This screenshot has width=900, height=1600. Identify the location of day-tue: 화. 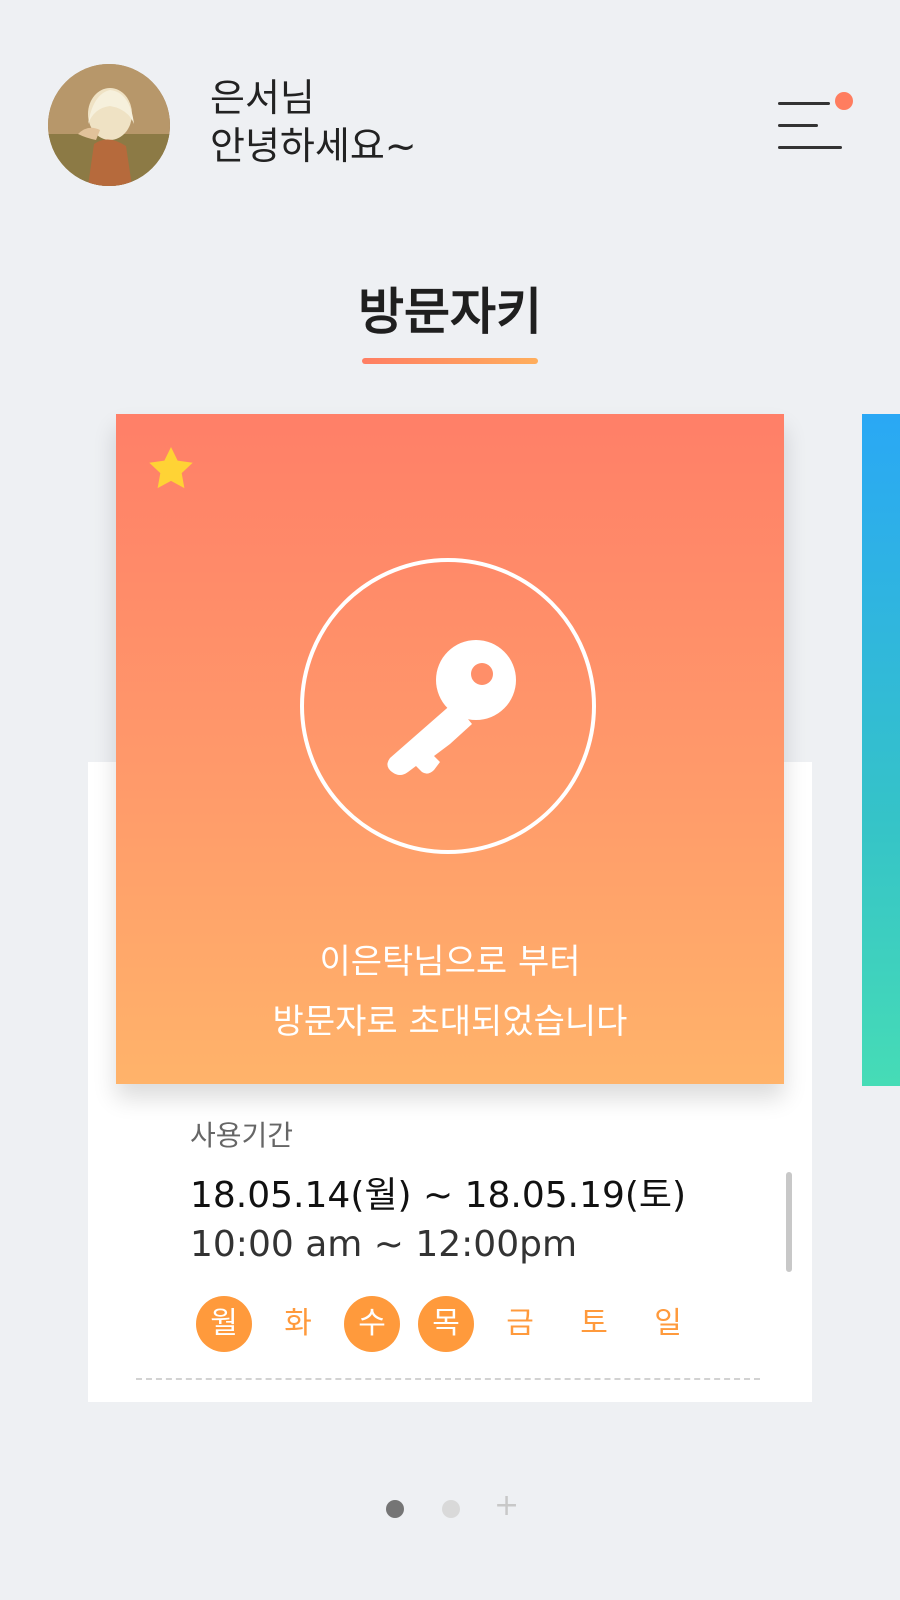
(298, 1324).